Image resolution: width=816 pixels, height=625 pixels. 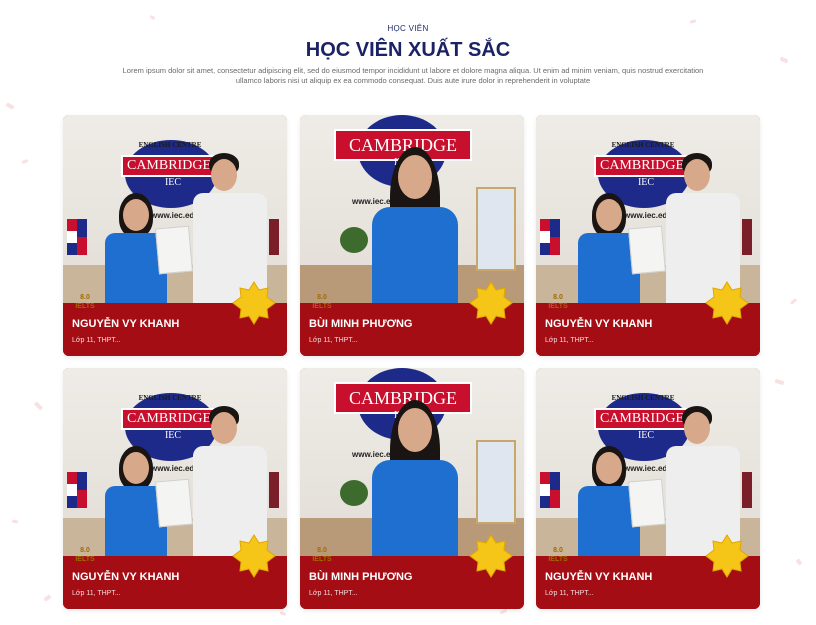 What do you see at coordinates (408, 28) in the screenshot?
I see `section-eyebrow: HỌC VIÊN` at bounding box center [408, 28].